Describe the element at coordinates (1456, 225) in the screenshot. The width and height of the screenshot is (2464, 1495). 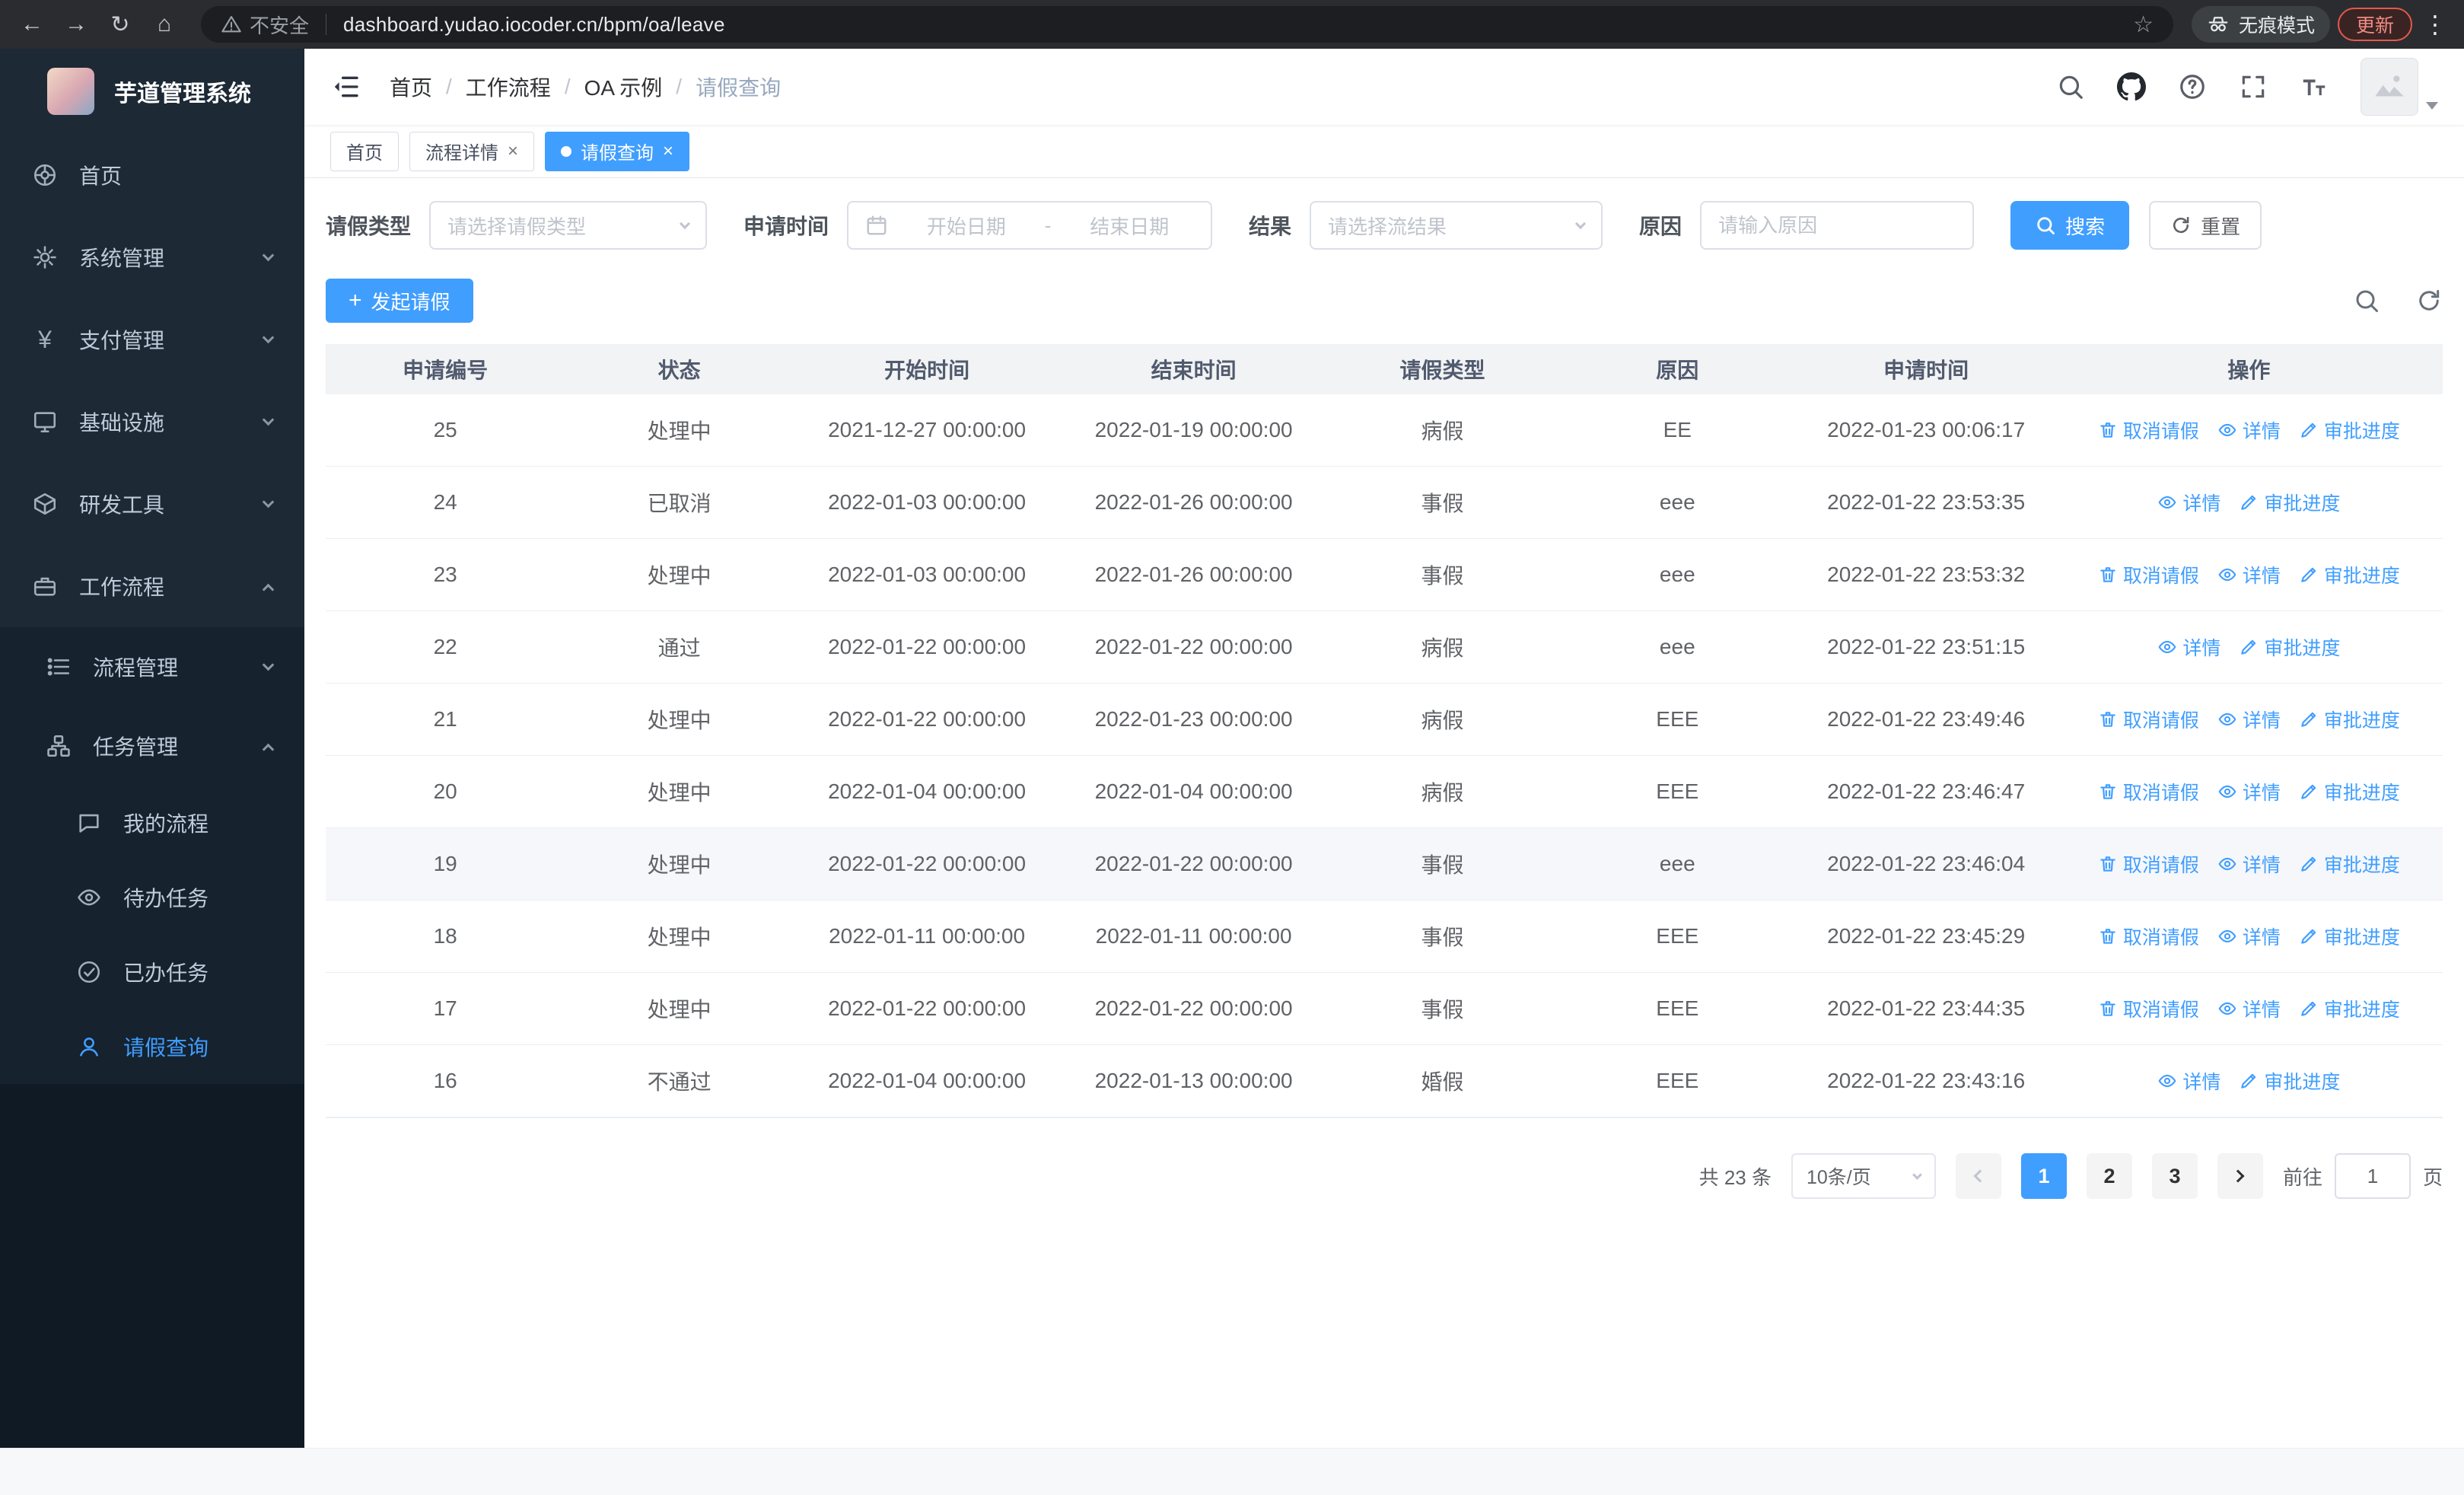
I see `result-select: 请选择流结果` at that location.